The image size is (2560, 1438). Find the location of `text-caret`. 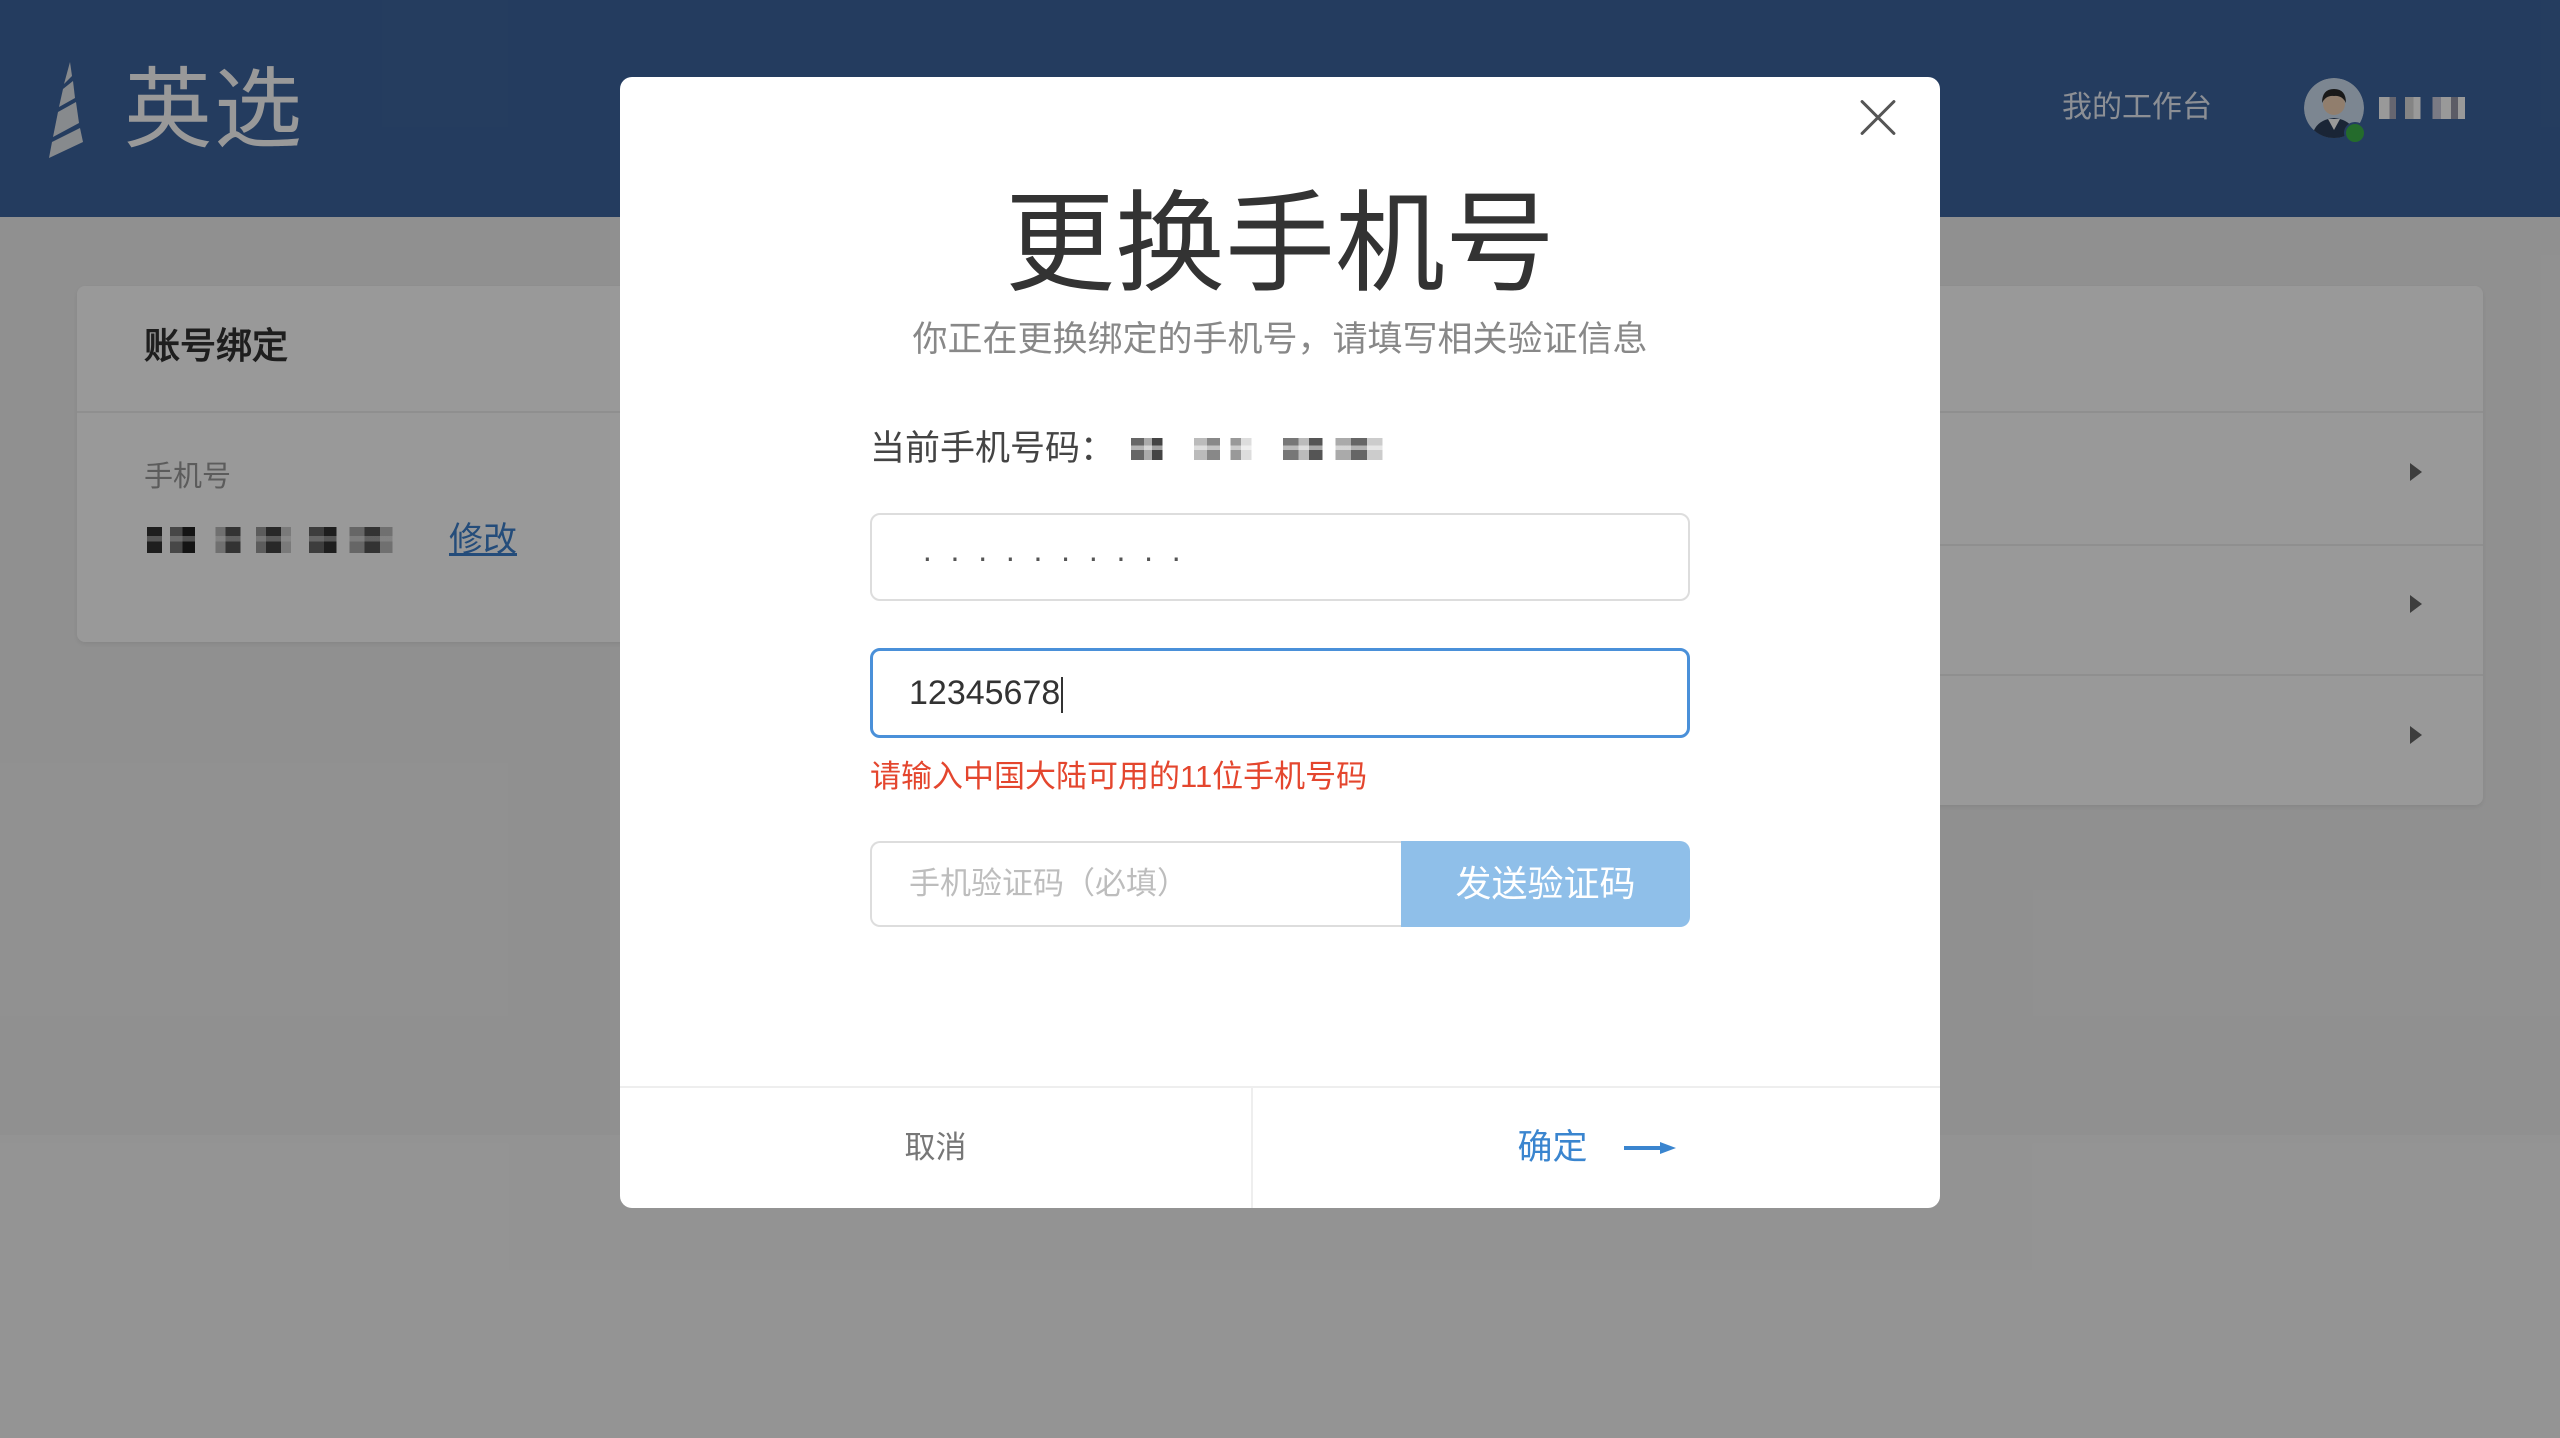

text-caret is located at coordinates (1062, 695).